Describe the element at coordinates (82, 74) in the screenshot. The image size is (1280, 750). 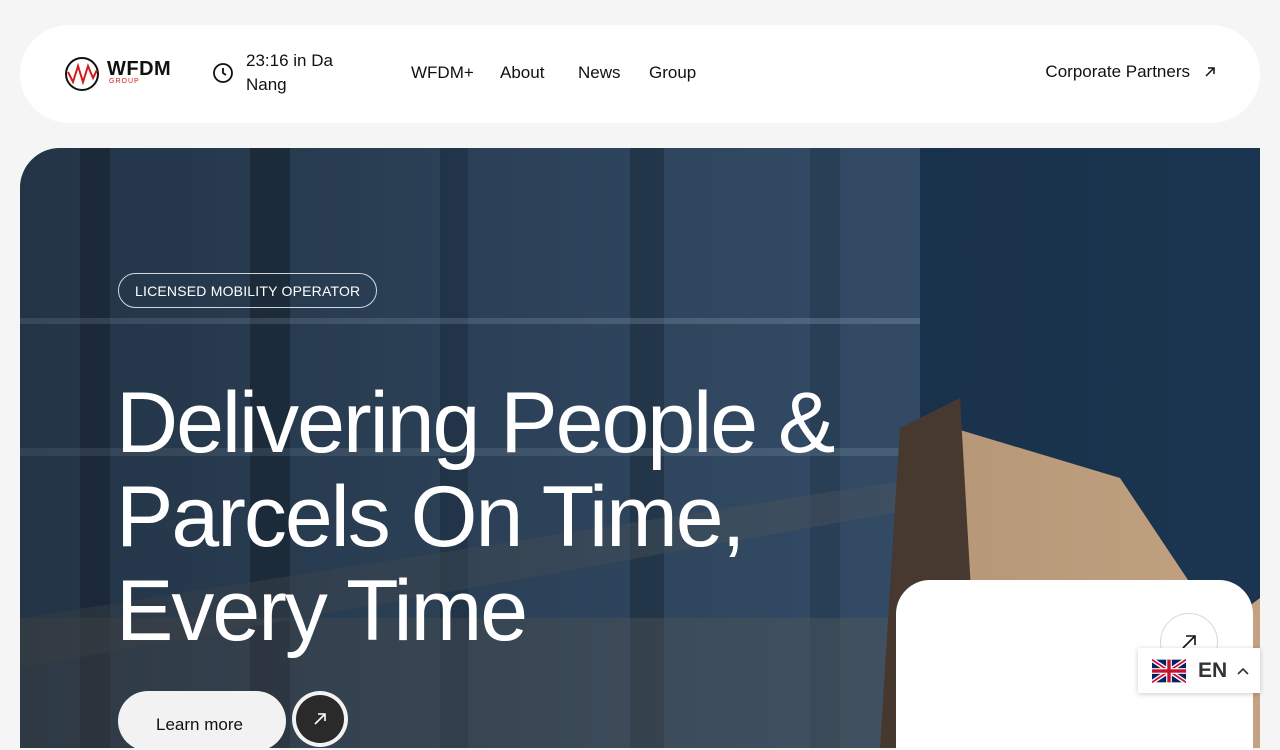
I see `logo-mark-icon` at that location.